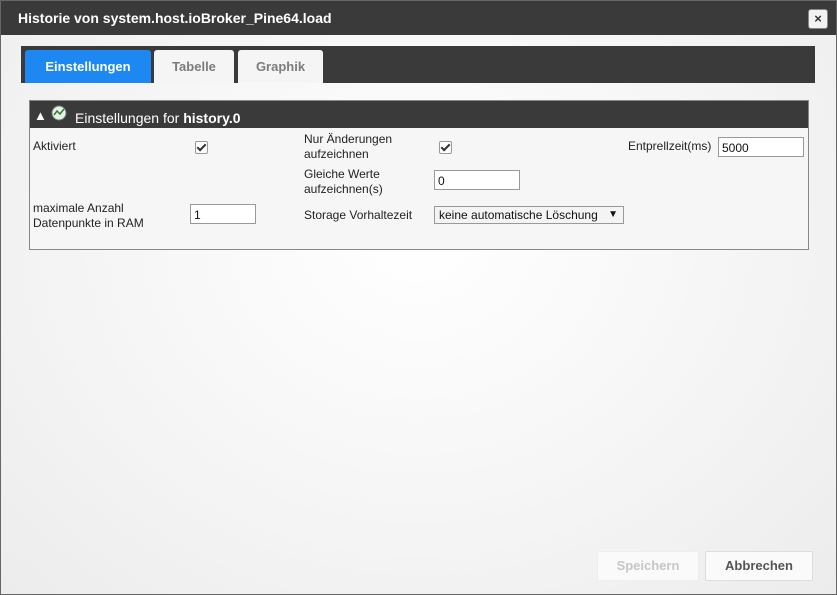 The image size is (837, 595). I want to click on aktiviert-label: Aktiviert, so click(54, 146).